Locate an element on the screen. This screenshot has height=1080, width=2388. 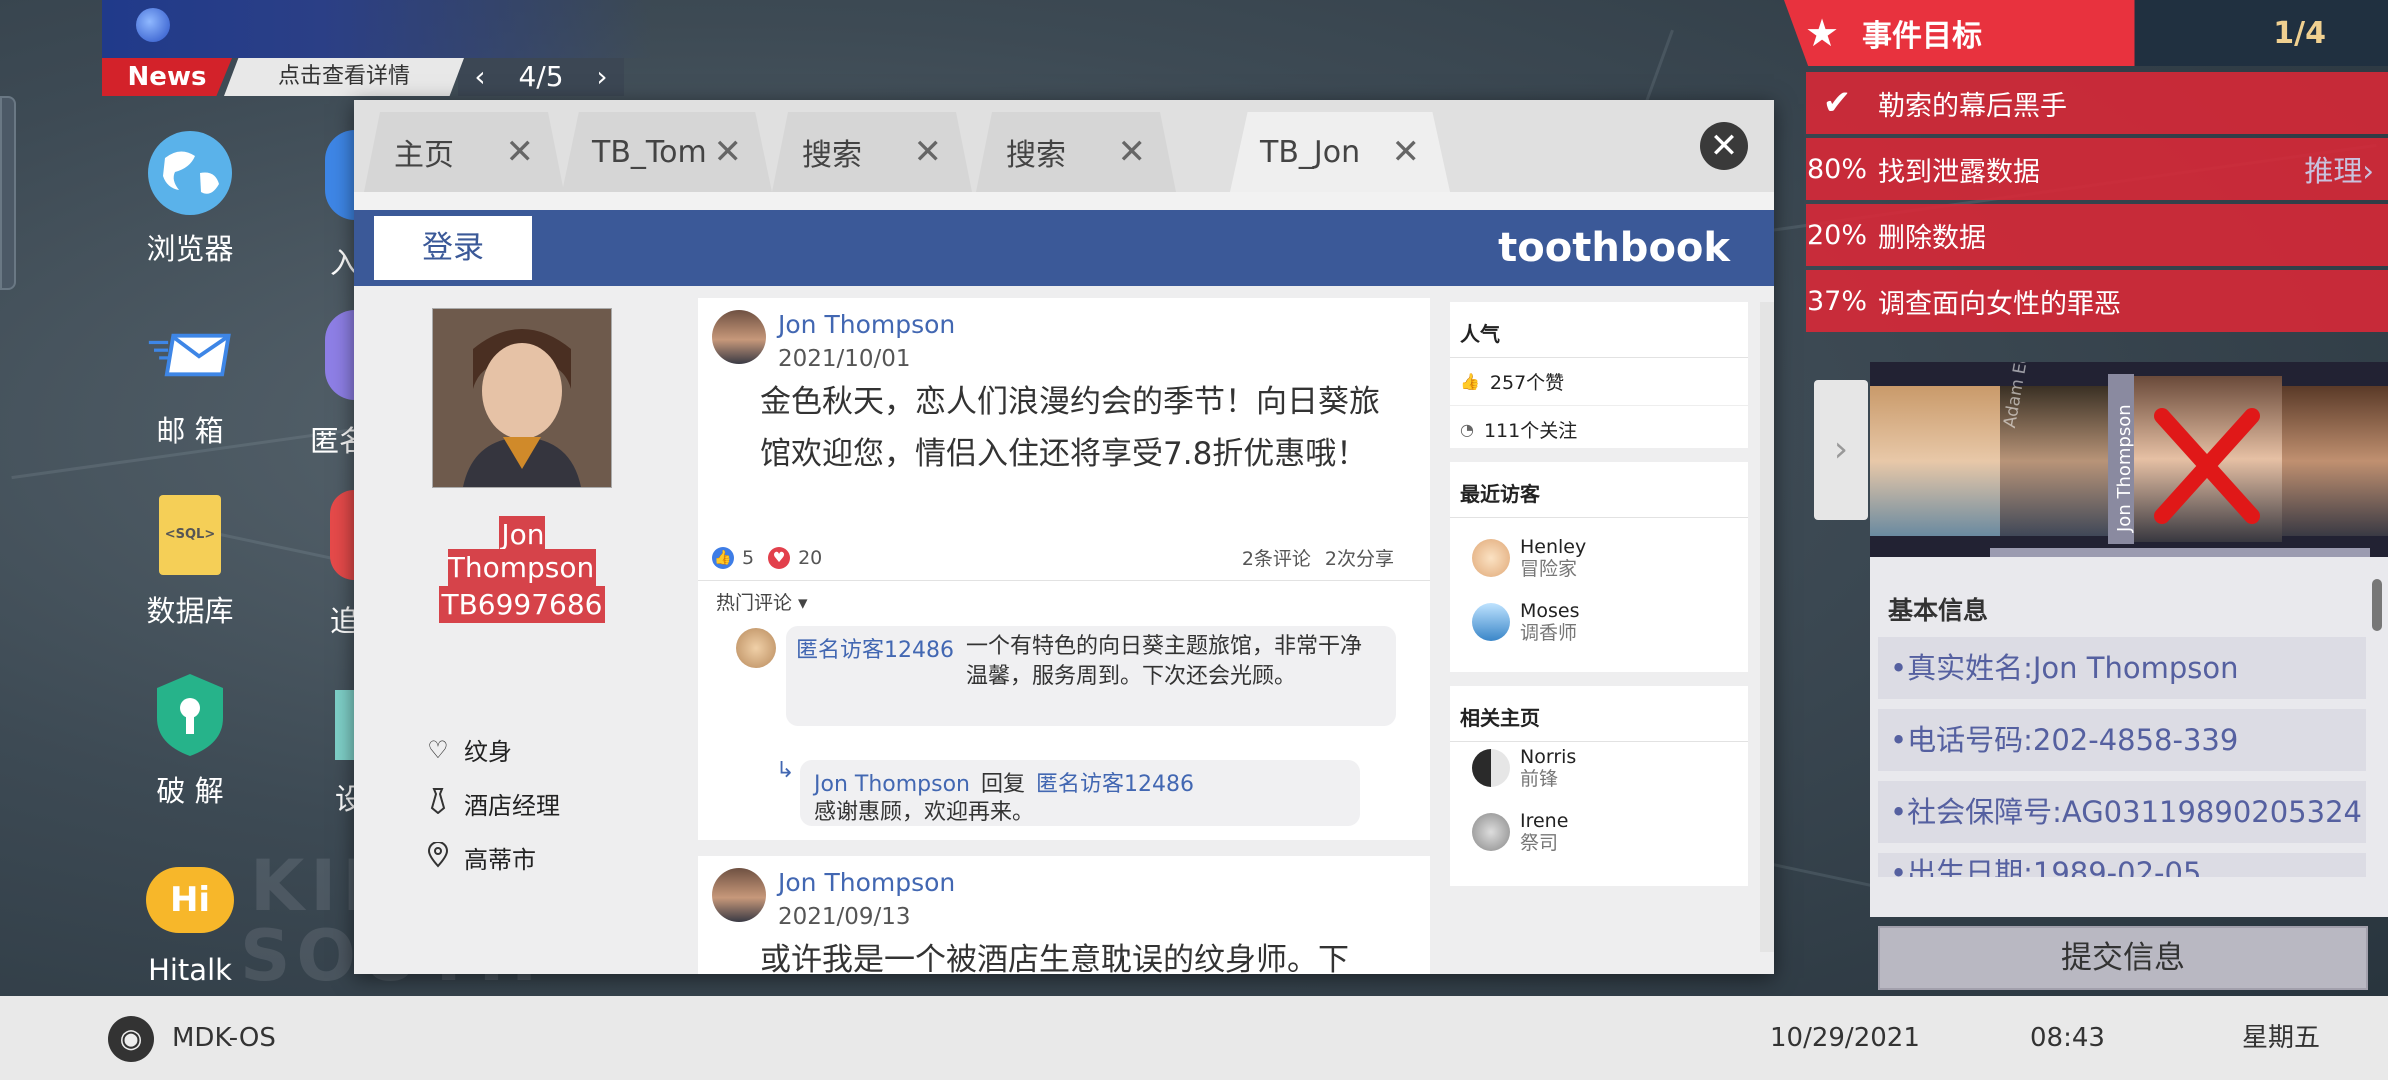
commenter-avatar is located at coordinates (756, 648).